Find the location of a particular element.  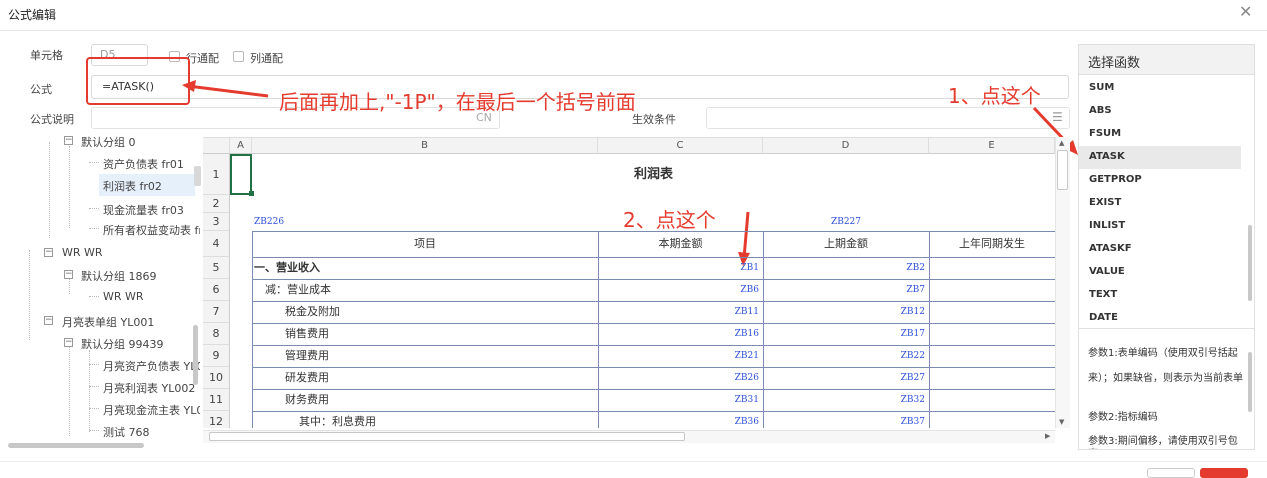

table-header-cell: 项目 is located at coordinates (425, 244).